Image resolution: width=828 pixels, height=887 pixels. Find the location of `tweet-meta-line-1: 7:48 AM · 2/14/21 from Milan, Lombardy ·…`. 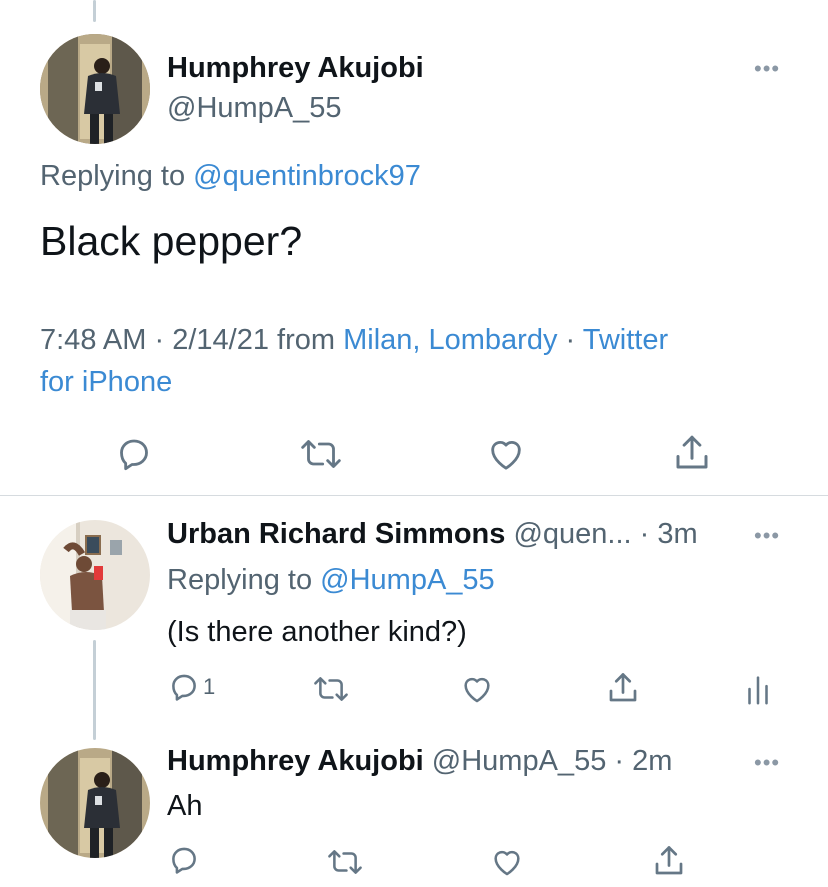

tweet-meta-line-1: 7:48 AM · 2/14/21 from Milan, Lombardy ·… is located at coordinates (354, 340).